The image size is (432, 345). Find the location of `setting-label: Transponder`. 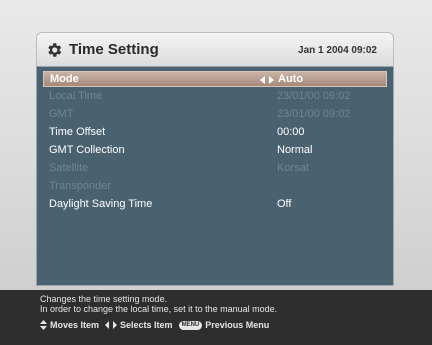

setting-label: Transponder is located at coordinates (80, 186).